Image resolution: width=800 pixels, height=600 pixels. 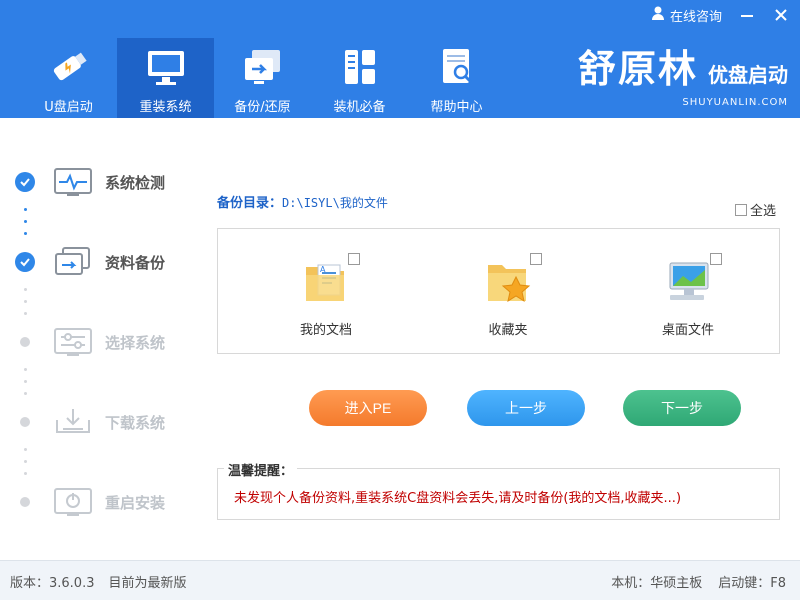 I want to click on nav-backup-restore: 备份/还原, so click(x=262, y=78).